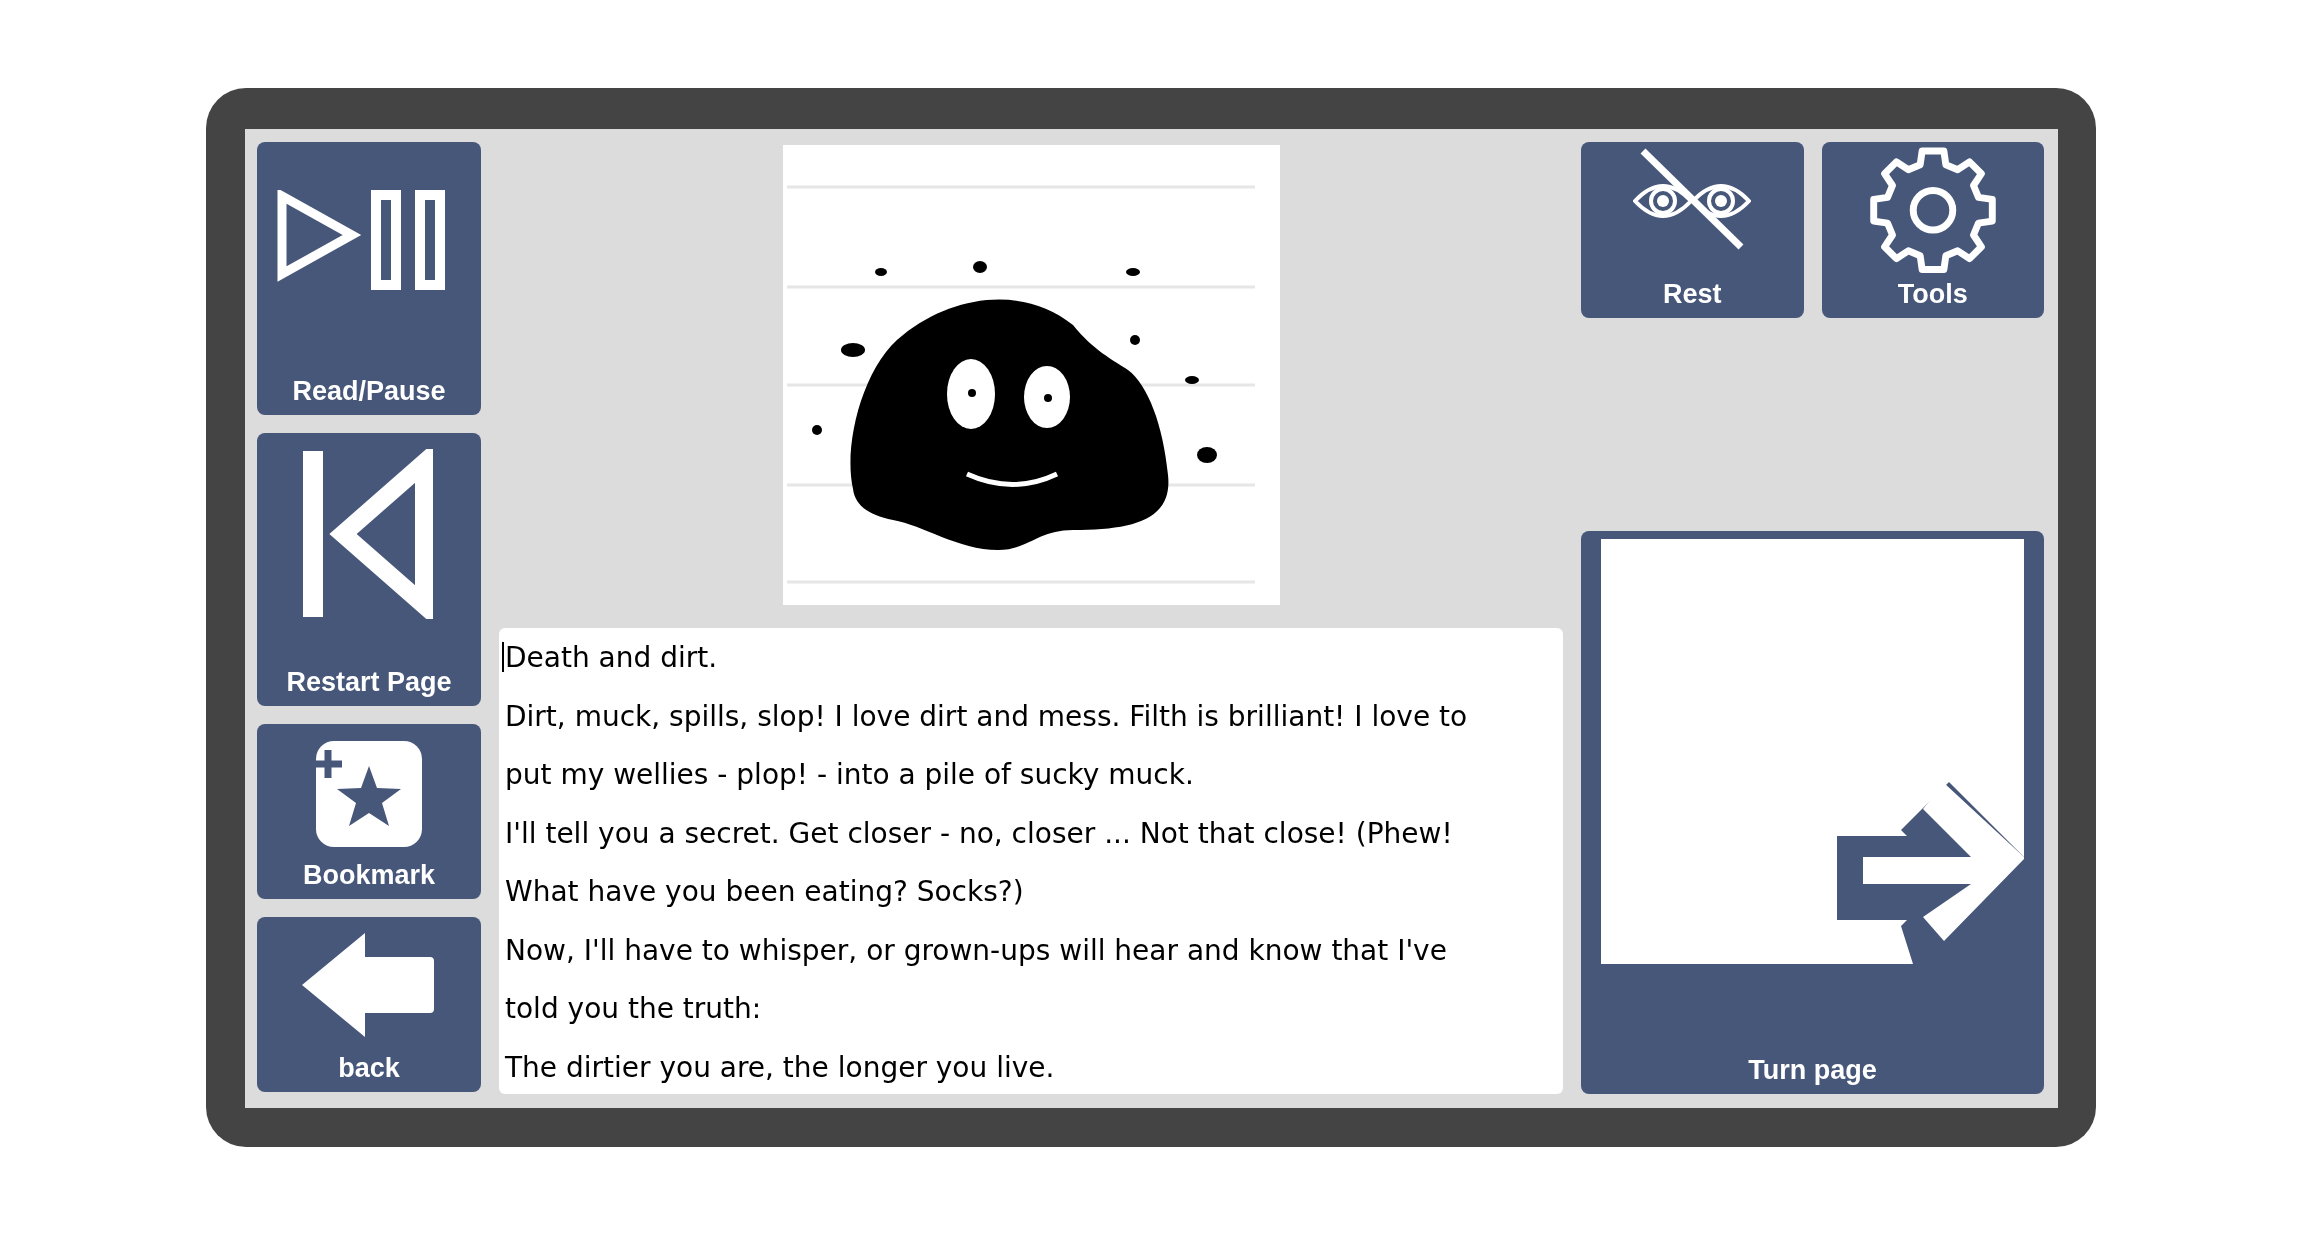 Image resolution: width=2303 pixels, height=1237 pixels. I want to click on story-text-line: Death and dirt., so click(611, 658).